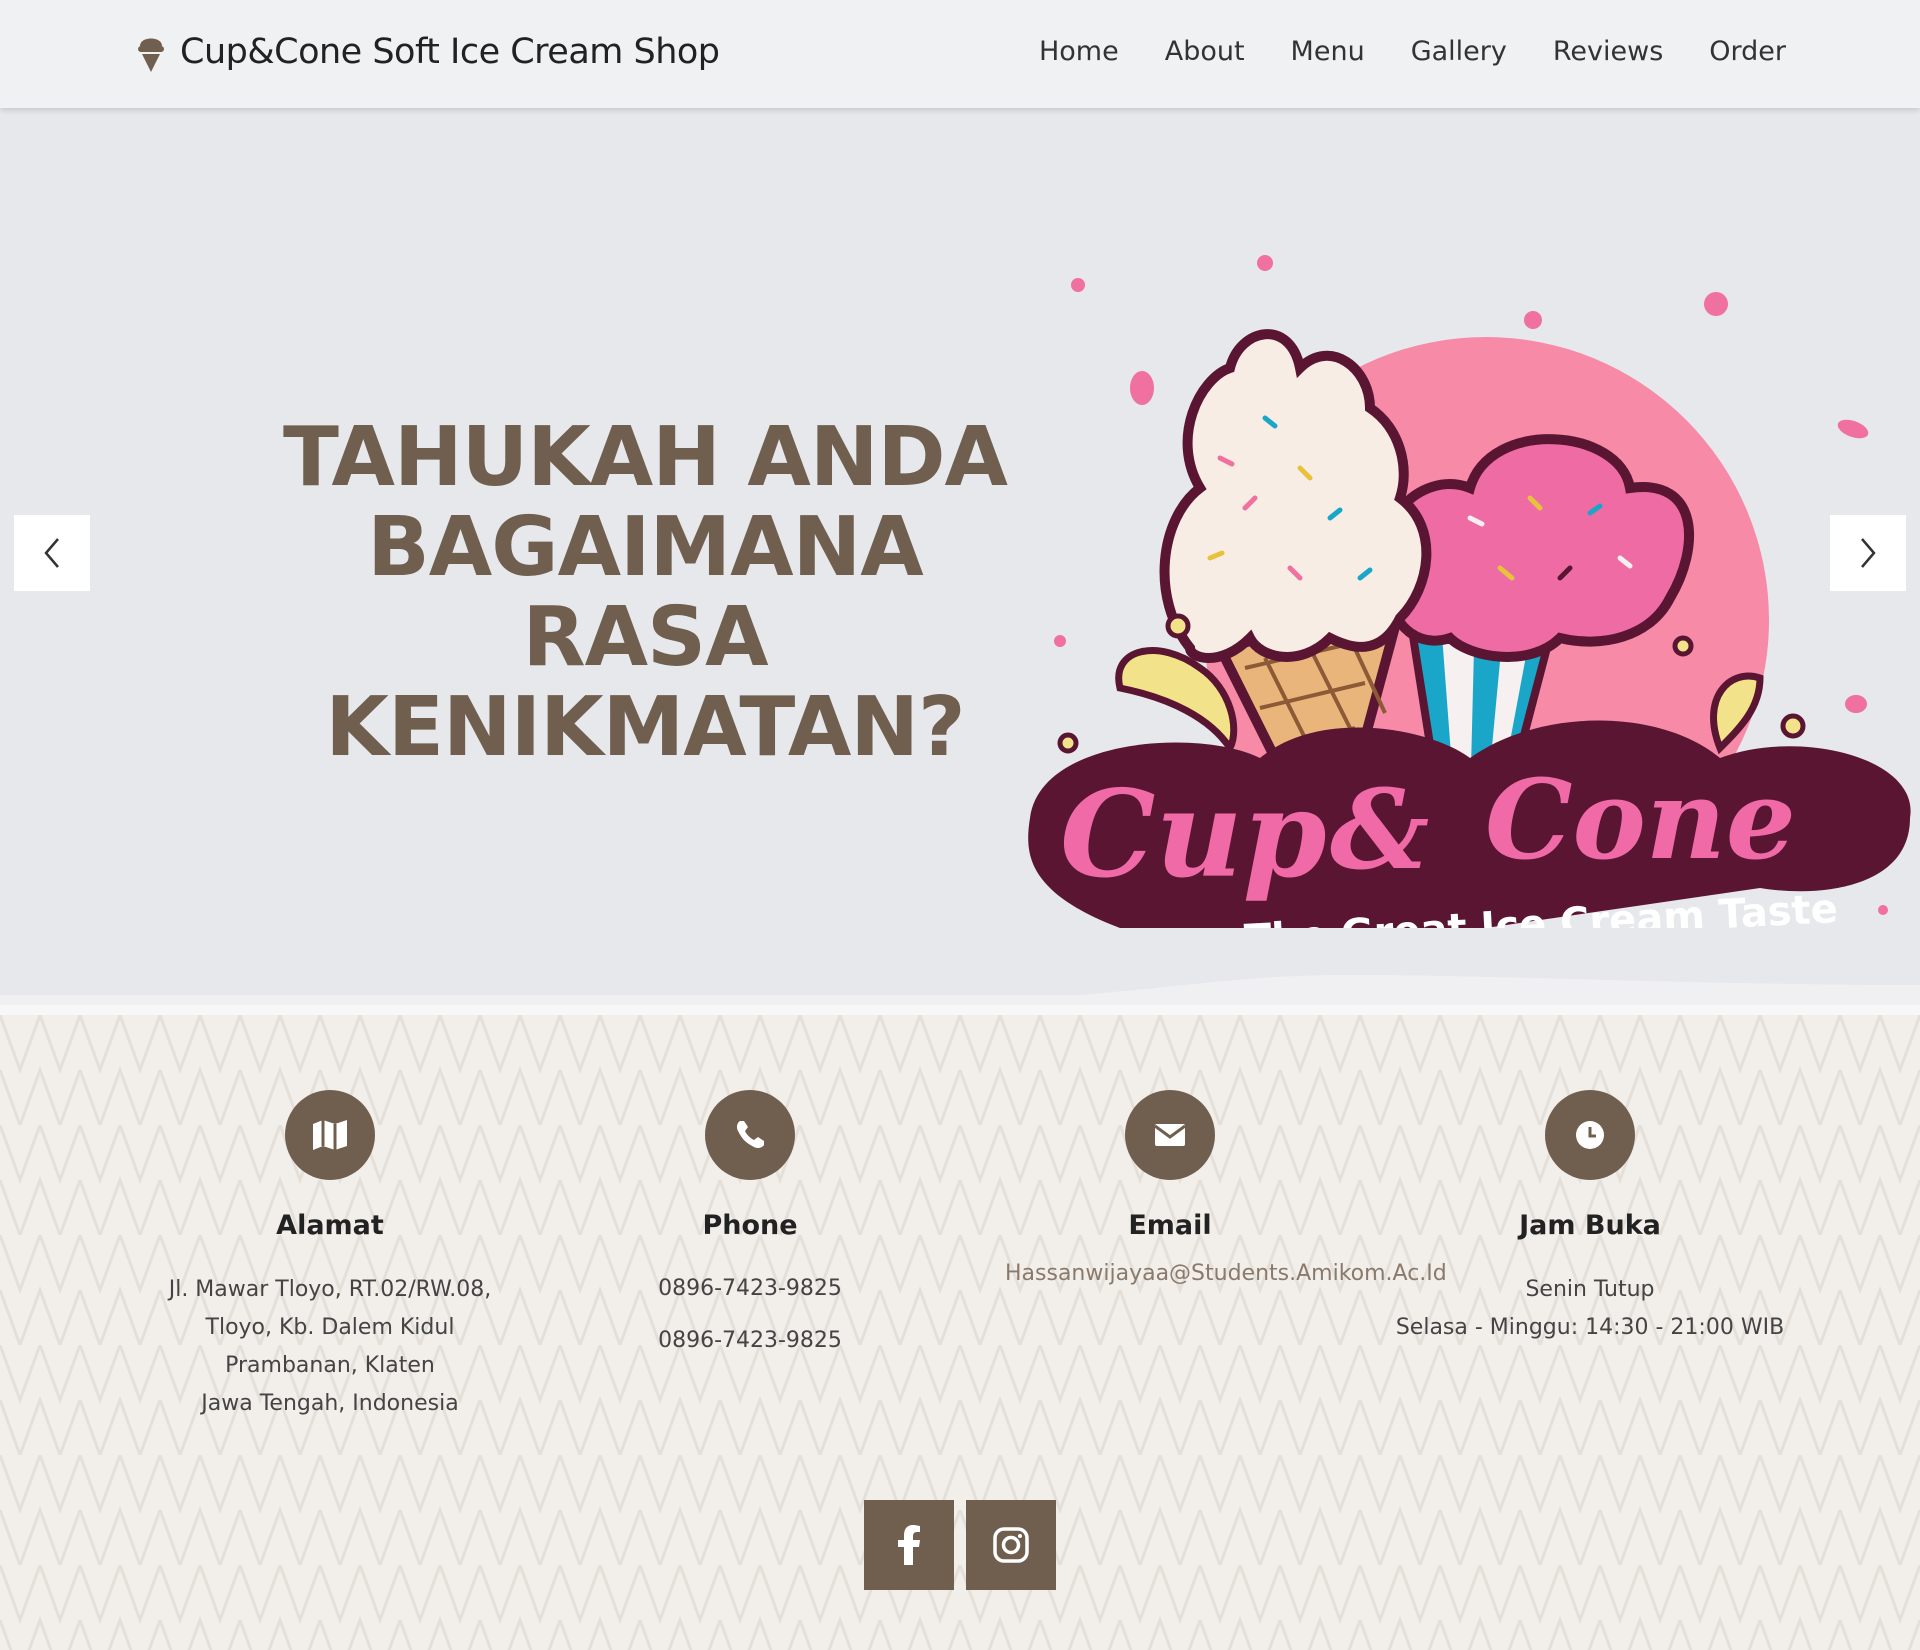  Describe the element at coordinates (450, 52) in the screenshot. I see `brand-name: Cup&Cone Soft Ice Cream Shop` at that location.